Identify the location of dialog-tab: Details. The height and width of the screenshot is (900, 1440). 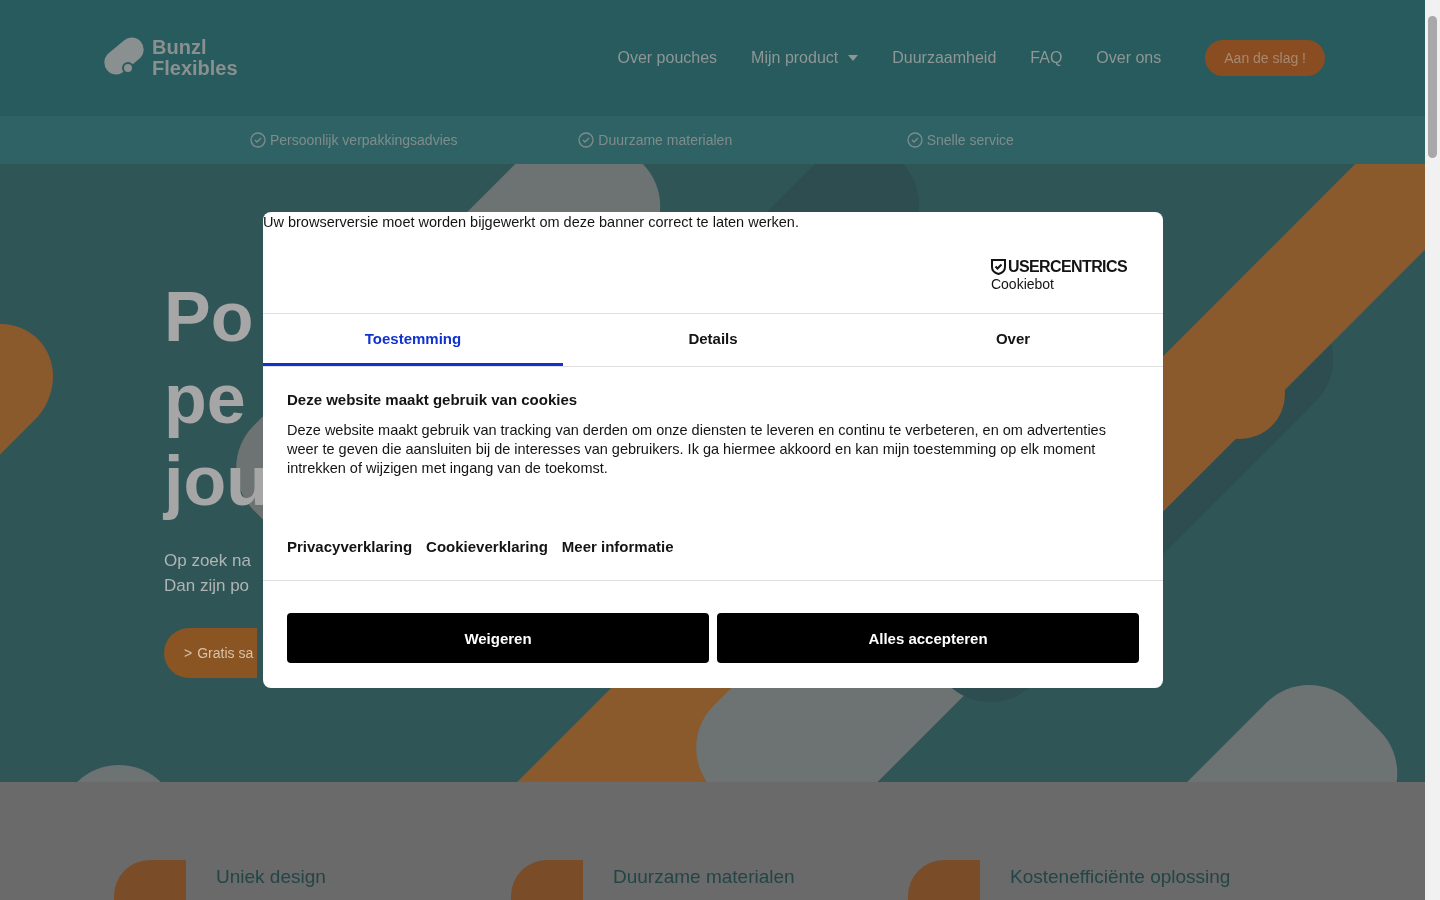
(713, 340).